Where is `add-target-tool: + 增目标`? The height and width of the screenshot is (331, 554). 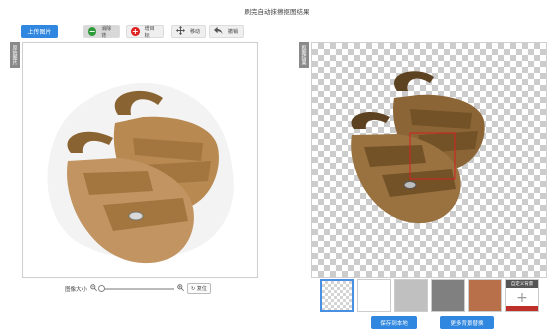
add-target-tool: + 增目标 is located at coordinates (145, 32).